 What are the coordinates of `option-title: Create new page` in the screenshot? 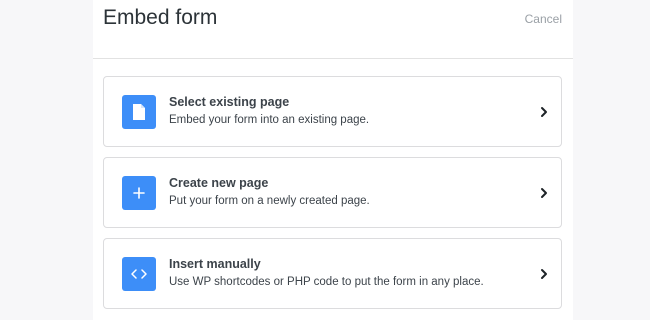 It's located at (219, 183).